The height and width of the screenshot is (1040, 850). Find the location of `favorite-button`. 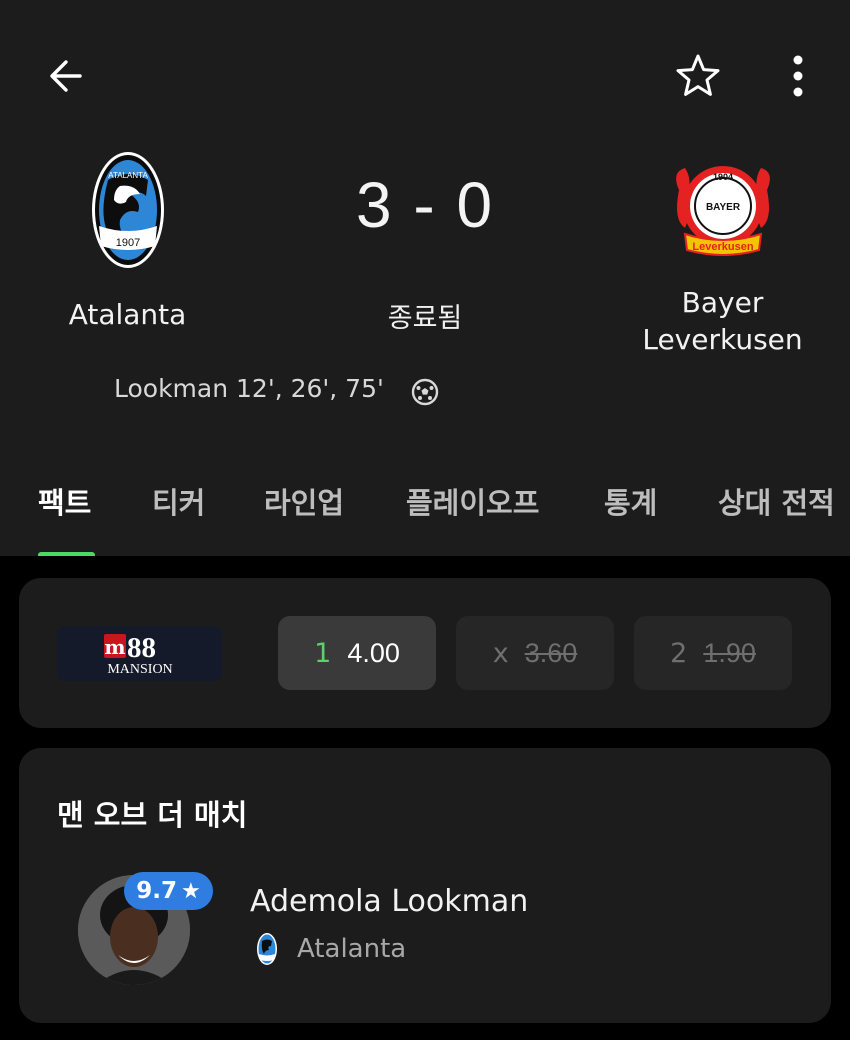

favorite-button is located at coordinates (698, 76).